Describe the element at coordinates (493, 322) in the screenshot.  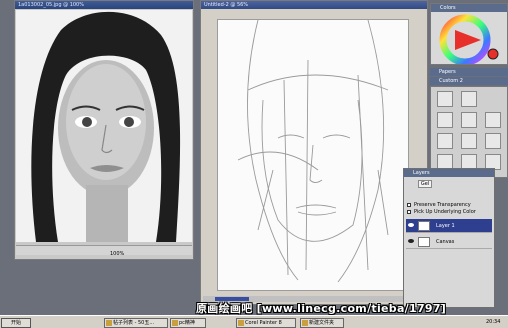
I see `system-clock: 20:34` at that location.